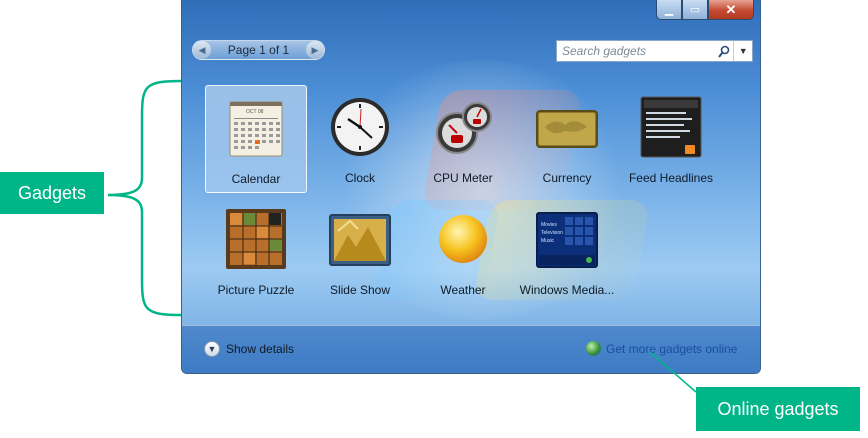  I want to click on globe-icon, so click(593, 348).